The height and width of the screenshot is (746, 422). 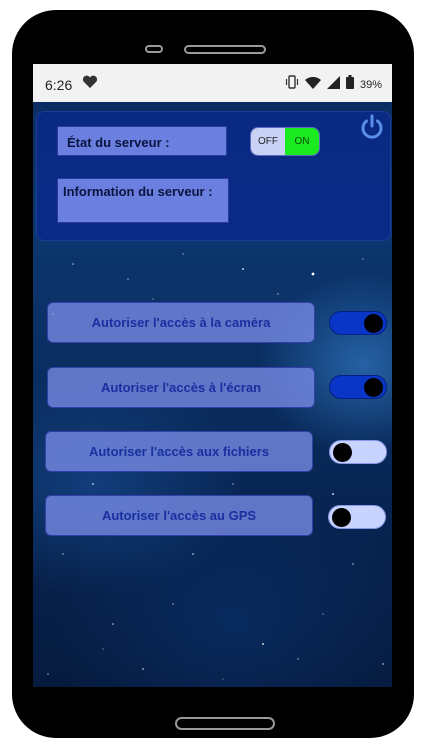 What do you see at coordinates (312, 85) in the screenshot?
I see `wifi-icon` at bounding box center [312, 85].